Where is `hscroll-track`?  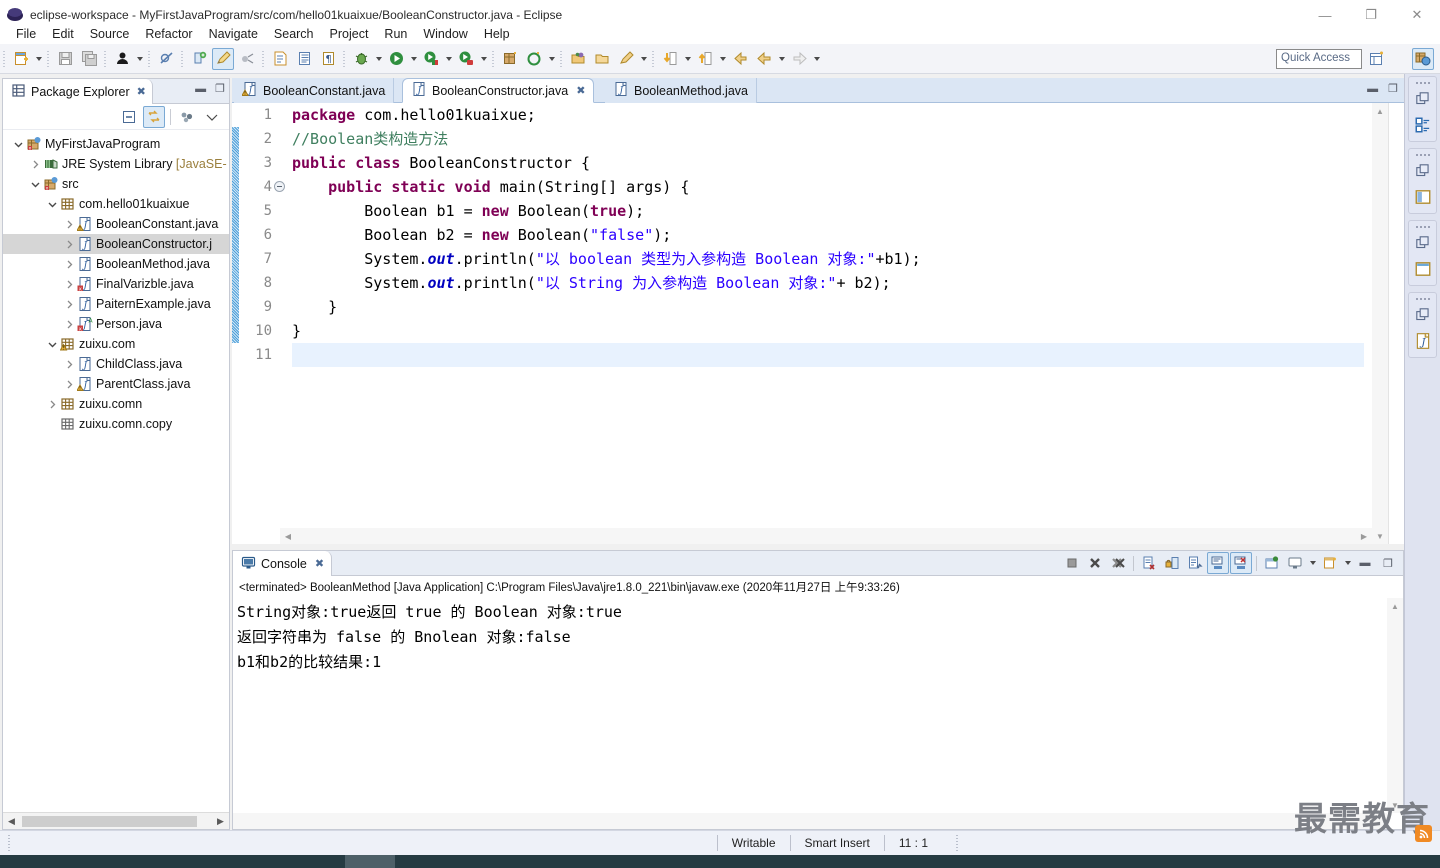 hscroll-track is located at coordinates (116, 821).